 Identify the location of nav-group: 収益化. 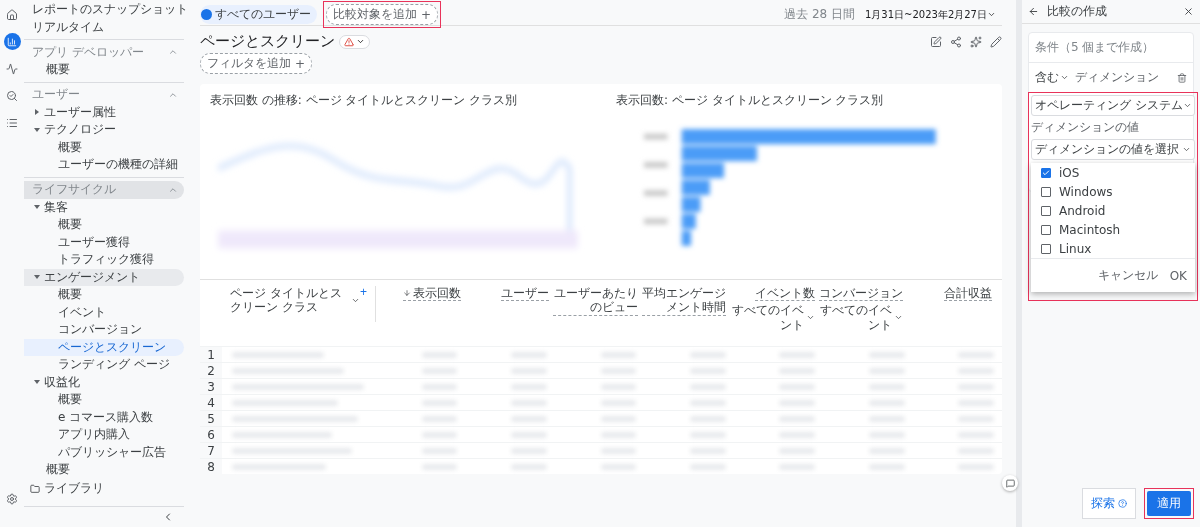
(104, 382).